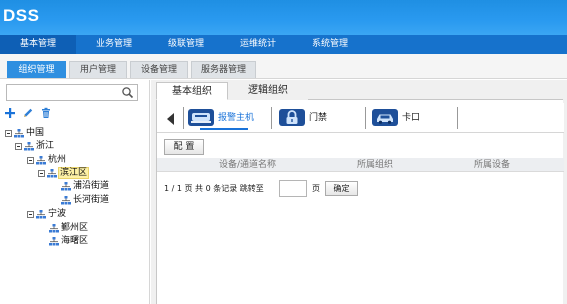  Describe the element at coordinates (170, 119) in the screenshot. I see `arrow-left-icon` at that location.